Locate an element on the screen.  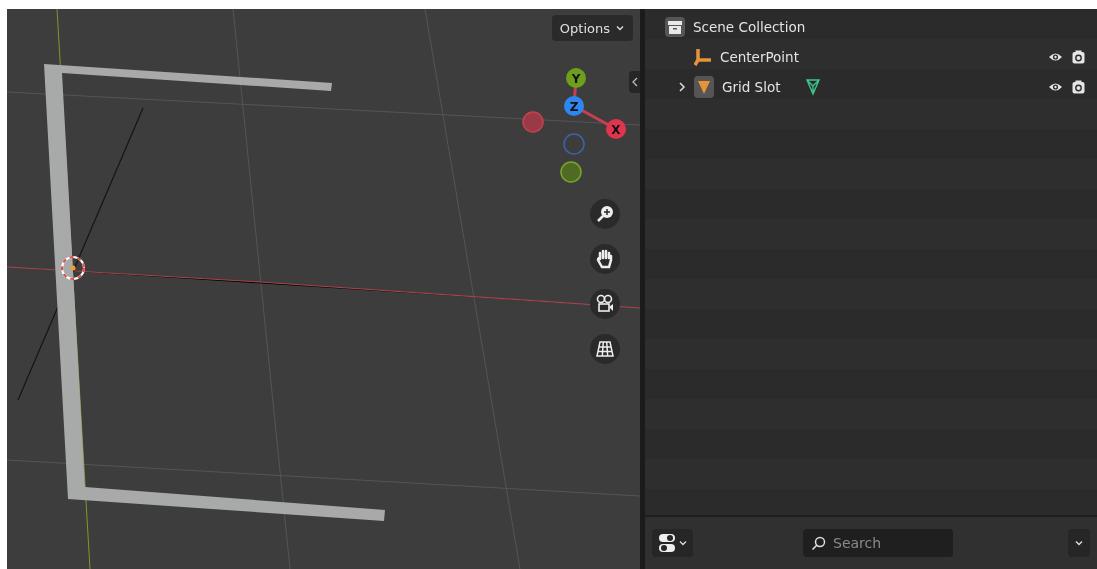
outliner-item: Scene Collection is located at coordinates (749, 27).